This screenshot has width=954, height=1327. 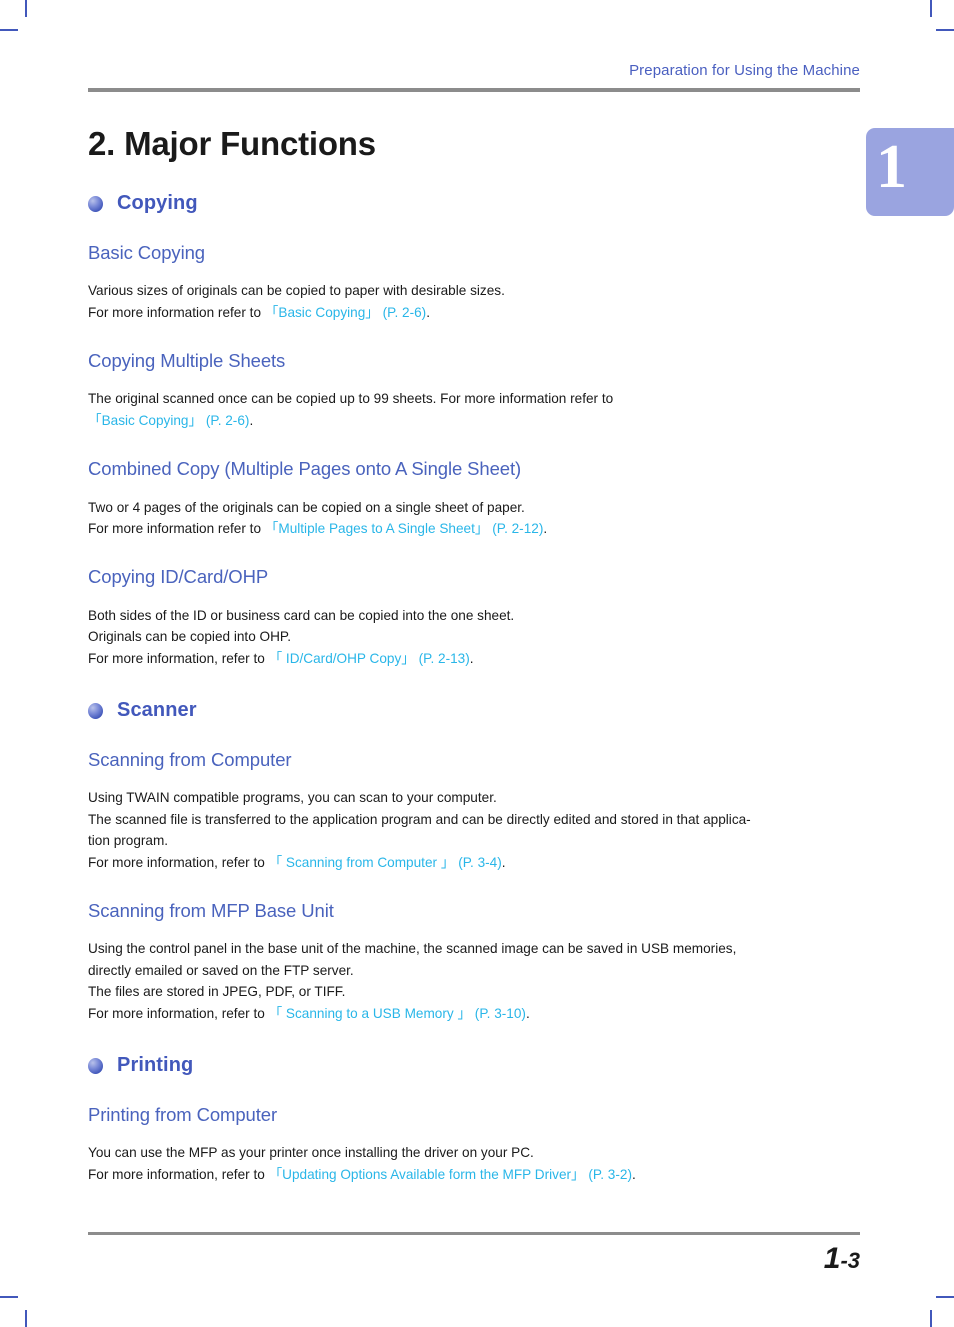 What do you see at coordinates (9, 1297) in the screenshot?
I see `crop-mark-bottom-left-horizontal` at bounding box center [9, 1297].